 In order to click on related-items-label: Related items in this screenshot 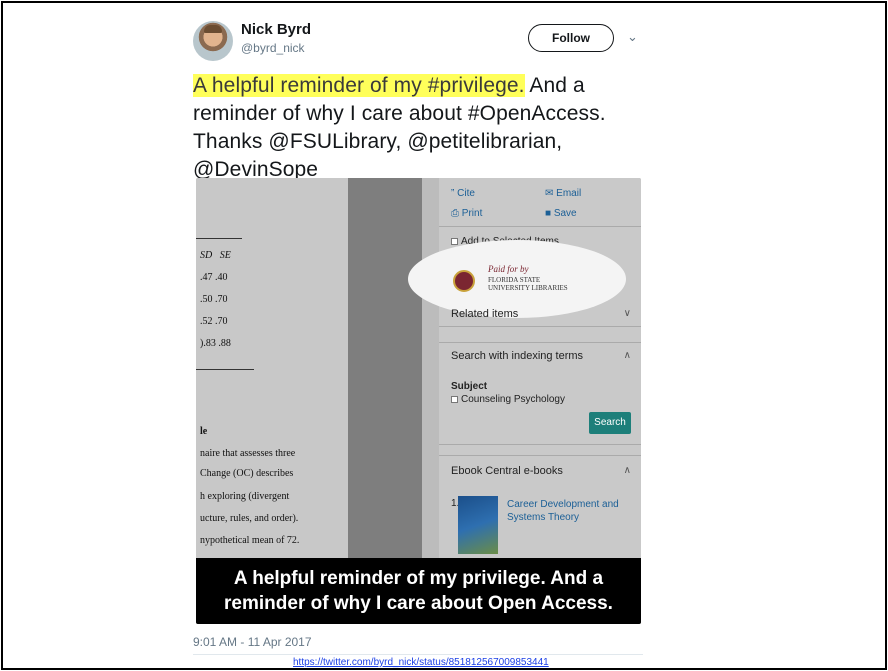, I will do `click(485, 314)`.